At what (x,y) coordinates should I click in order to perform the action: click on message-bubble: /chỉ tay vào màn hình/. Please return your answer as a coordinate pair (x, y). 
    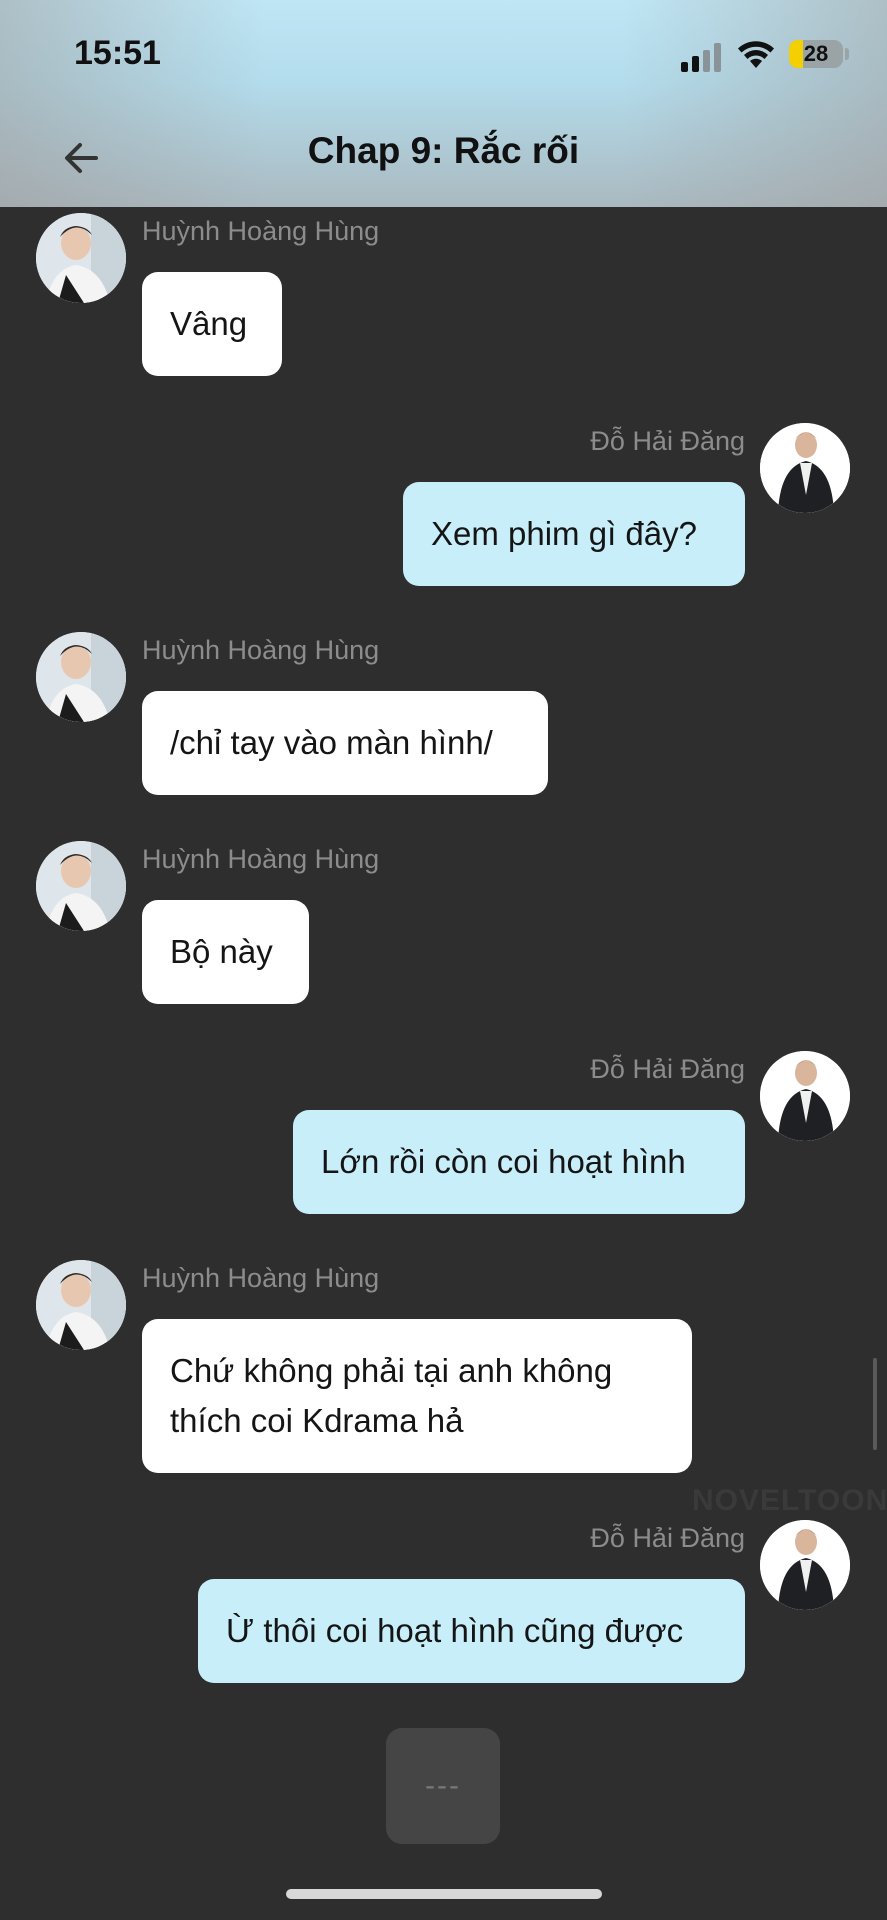
    Looking at the image, I should click on (345, 743).